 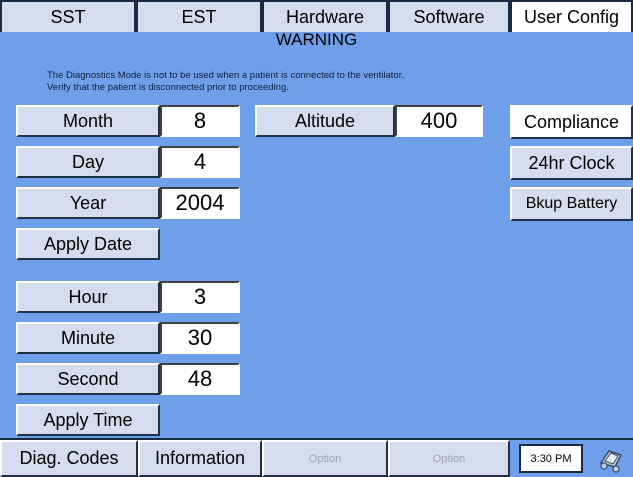 What do you see at coordinates (325, 458) in the screenshot?
I see `option-button-1: Option` at bounding box center [325, 458].